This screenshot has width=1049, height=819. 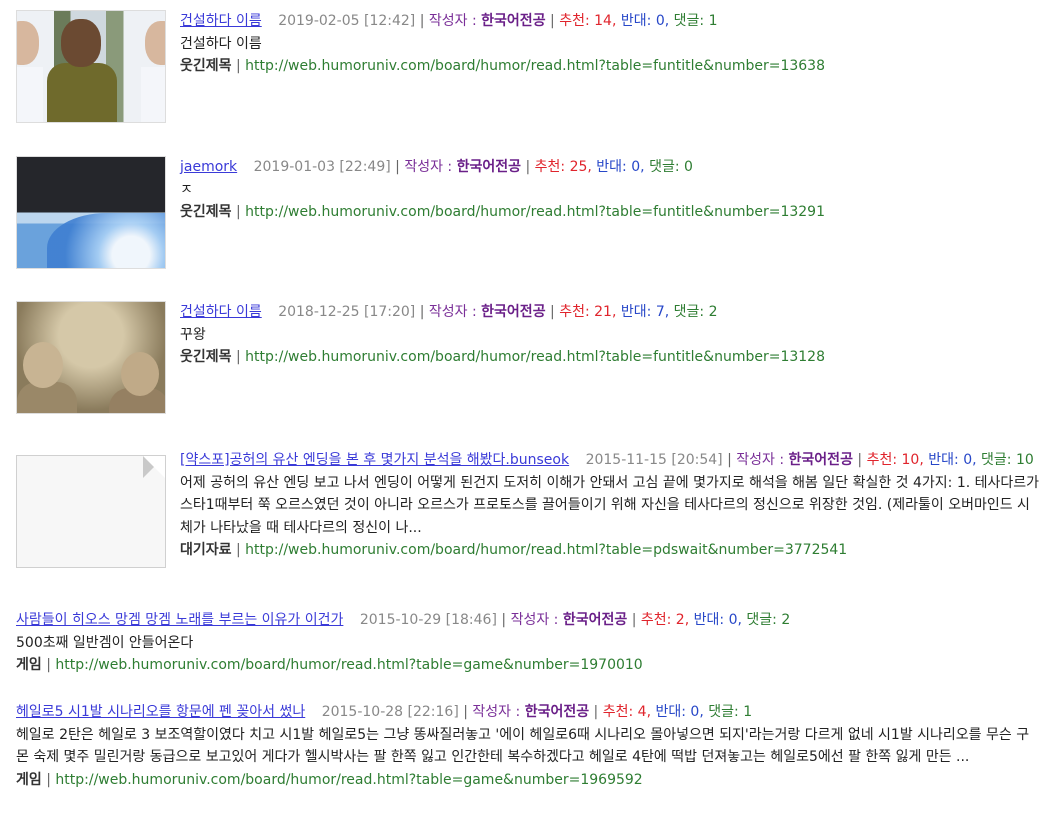 What do you see at coordinates (347, 312) in the screenshot?
I see `result-date: 2018-12-25 [17:20]` at bounding box center [347, 312].